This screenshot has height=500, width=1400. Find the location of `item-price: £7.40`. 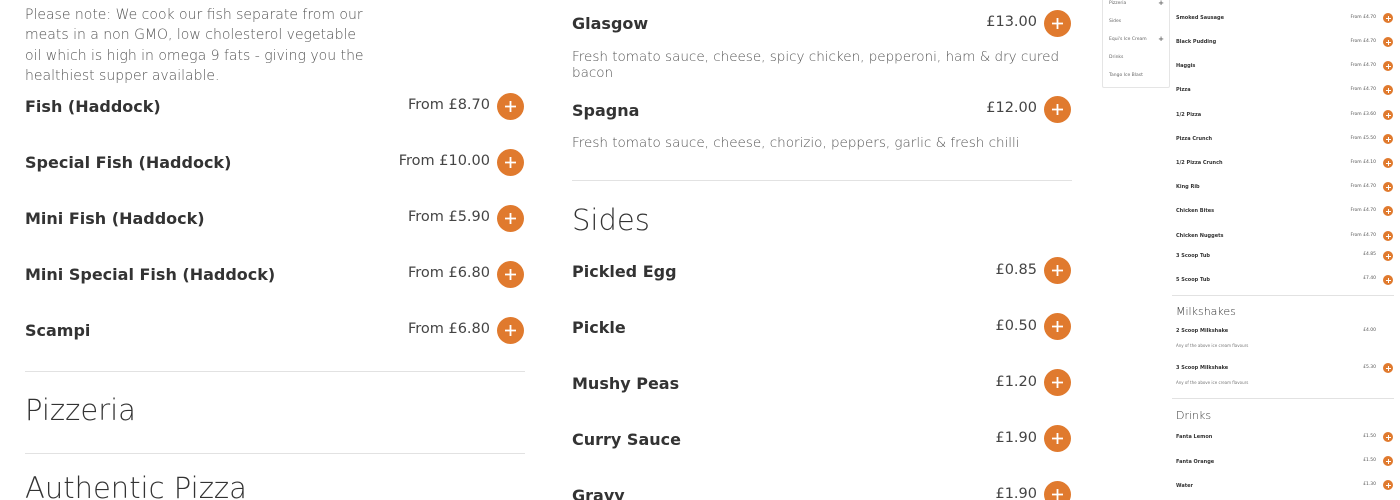

item-price: £7.40 is located at coordinates (1369, 278).